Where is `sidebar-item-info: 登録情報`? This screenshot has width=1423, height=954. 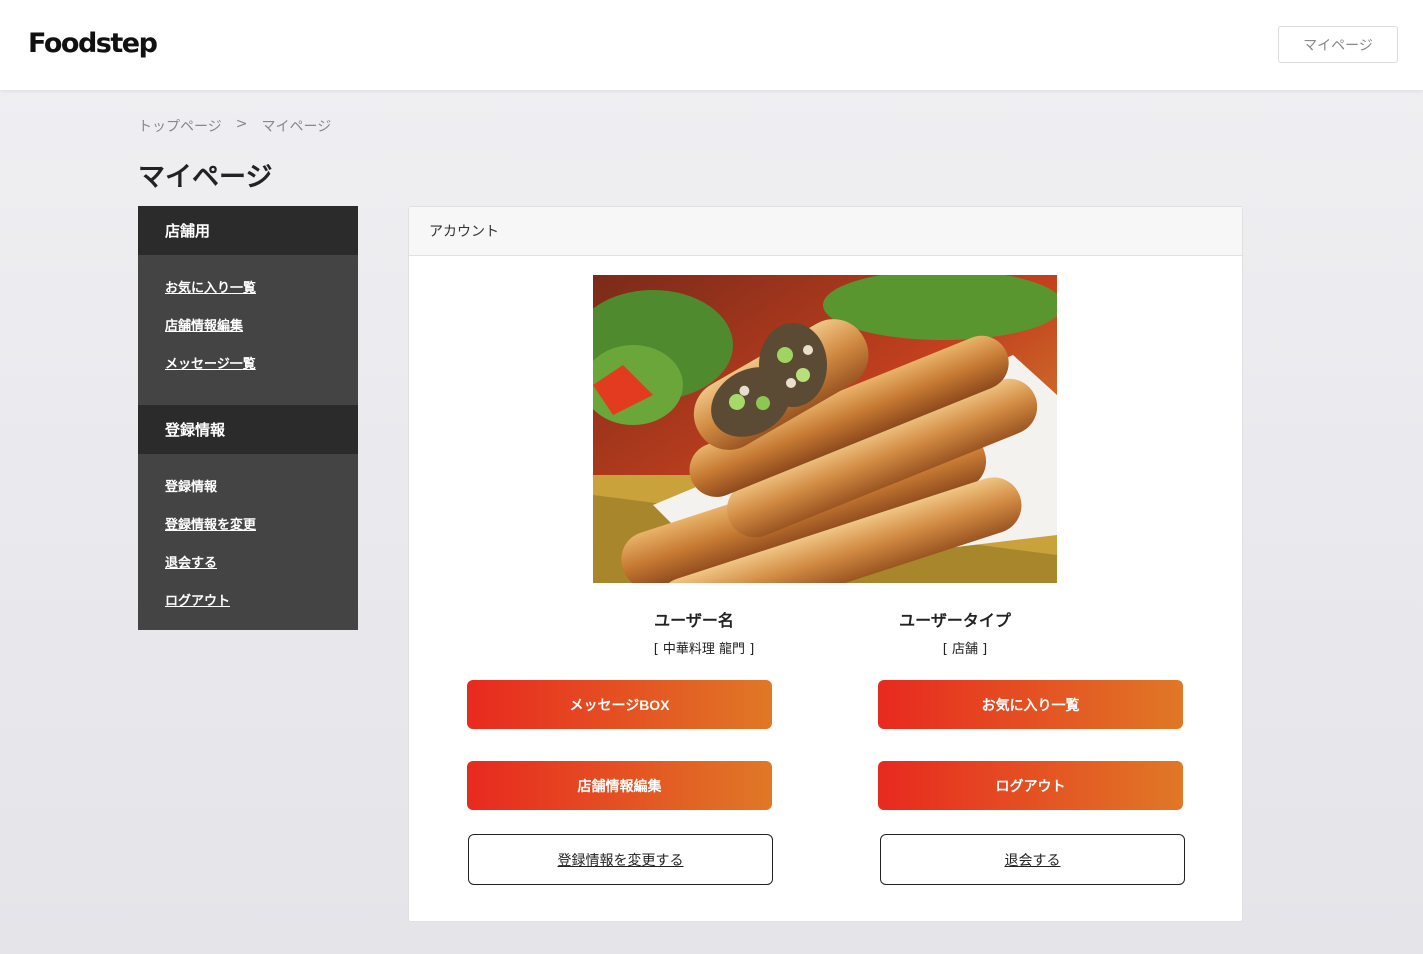
sidebar-item-info: 登録情報 is located at coordinates (191, 487).